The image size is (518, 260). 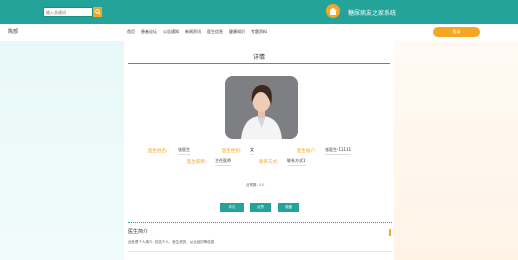 I want to click on doctor-account-label: 医生账户:, so click(x=307, y=151).